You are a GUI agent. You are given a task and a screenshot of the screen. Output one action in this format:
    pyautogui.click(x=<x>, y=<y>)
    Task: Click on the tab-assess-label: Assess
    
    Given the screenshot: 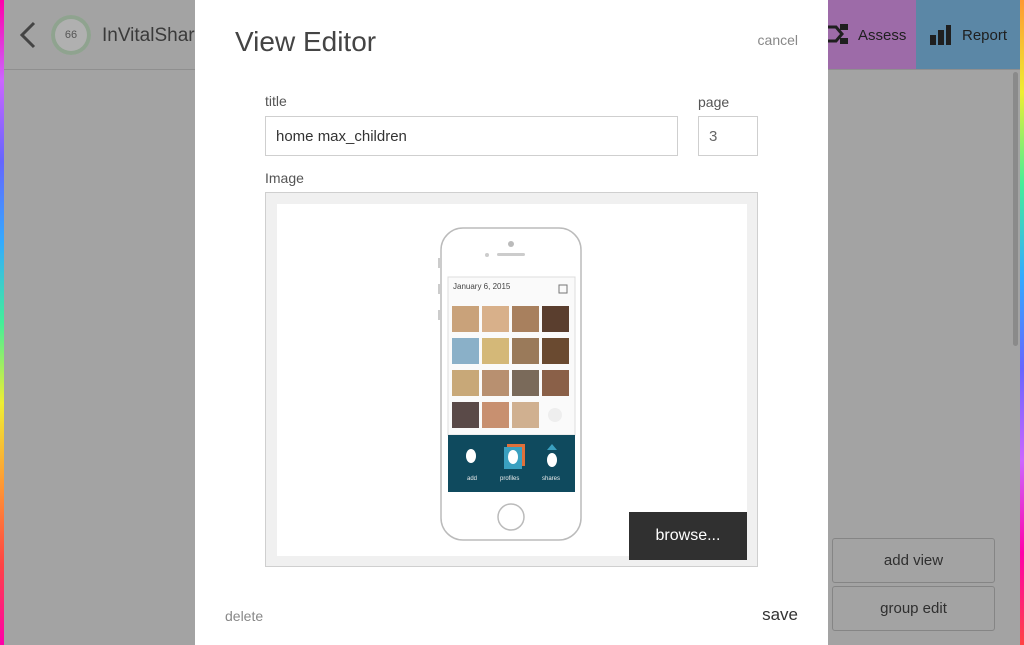 What is the action you would take?
    pyautogui.click(x=882, y=35)
    